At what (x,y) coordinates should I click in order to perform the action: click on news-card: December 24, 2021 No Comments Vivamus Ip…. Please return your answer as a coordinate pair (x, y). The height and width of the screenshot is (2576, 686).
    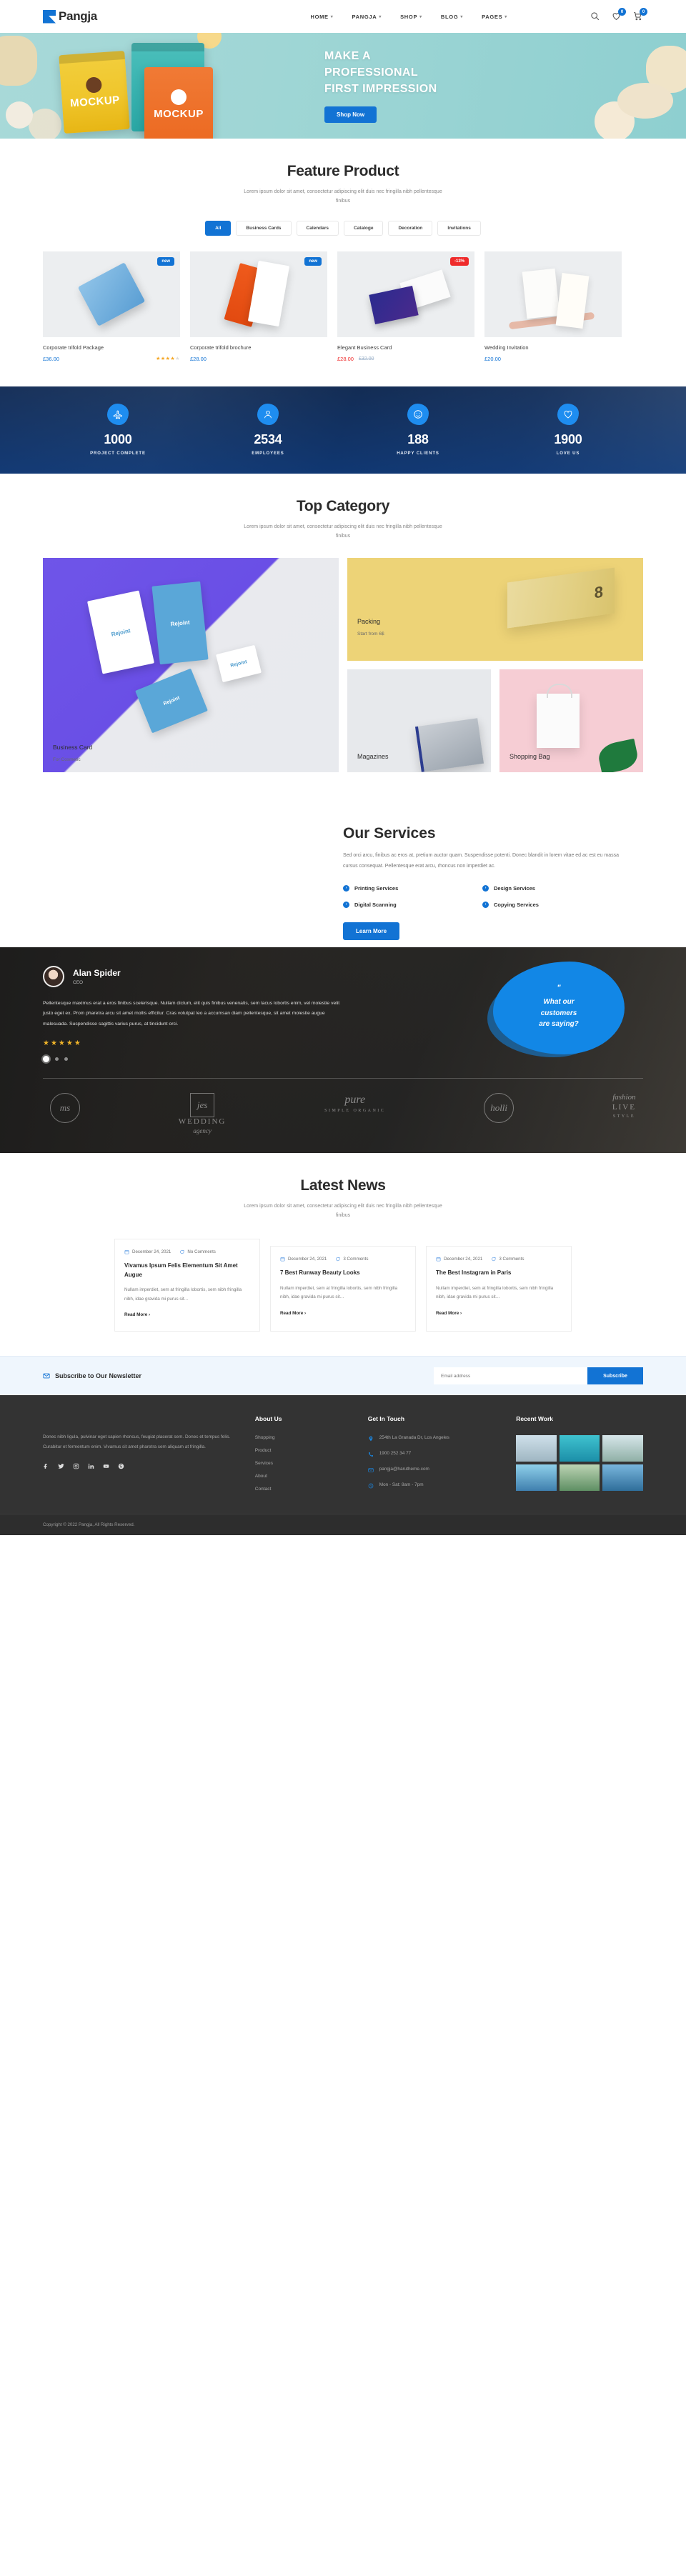
    Looking at the image, I should click on (187, 1285).